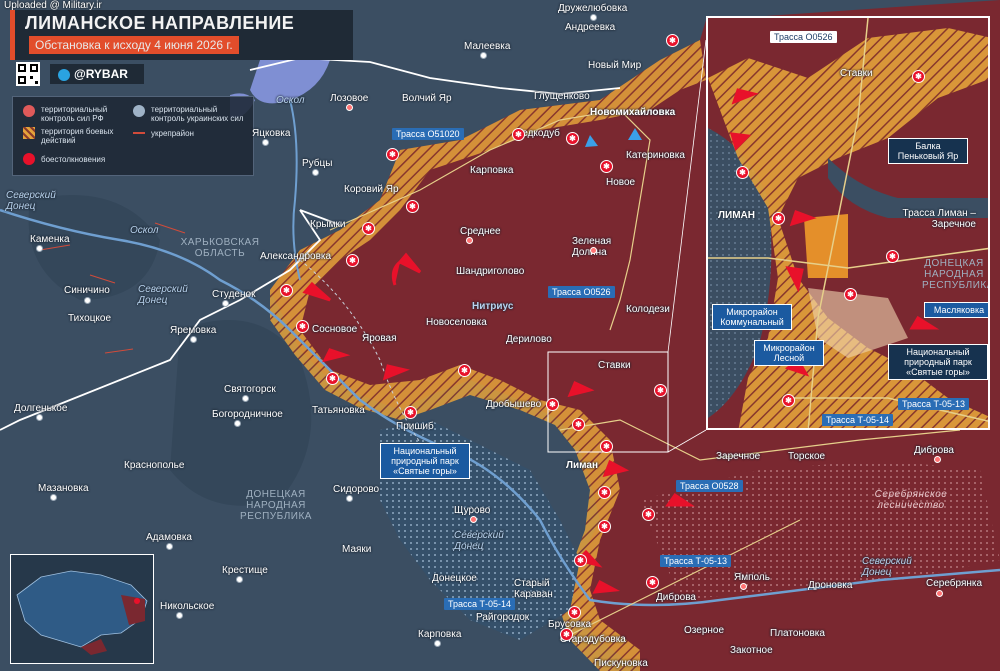 The image size is (1000, 671). I want to click on town-label: Озерное, so click(704, 630).